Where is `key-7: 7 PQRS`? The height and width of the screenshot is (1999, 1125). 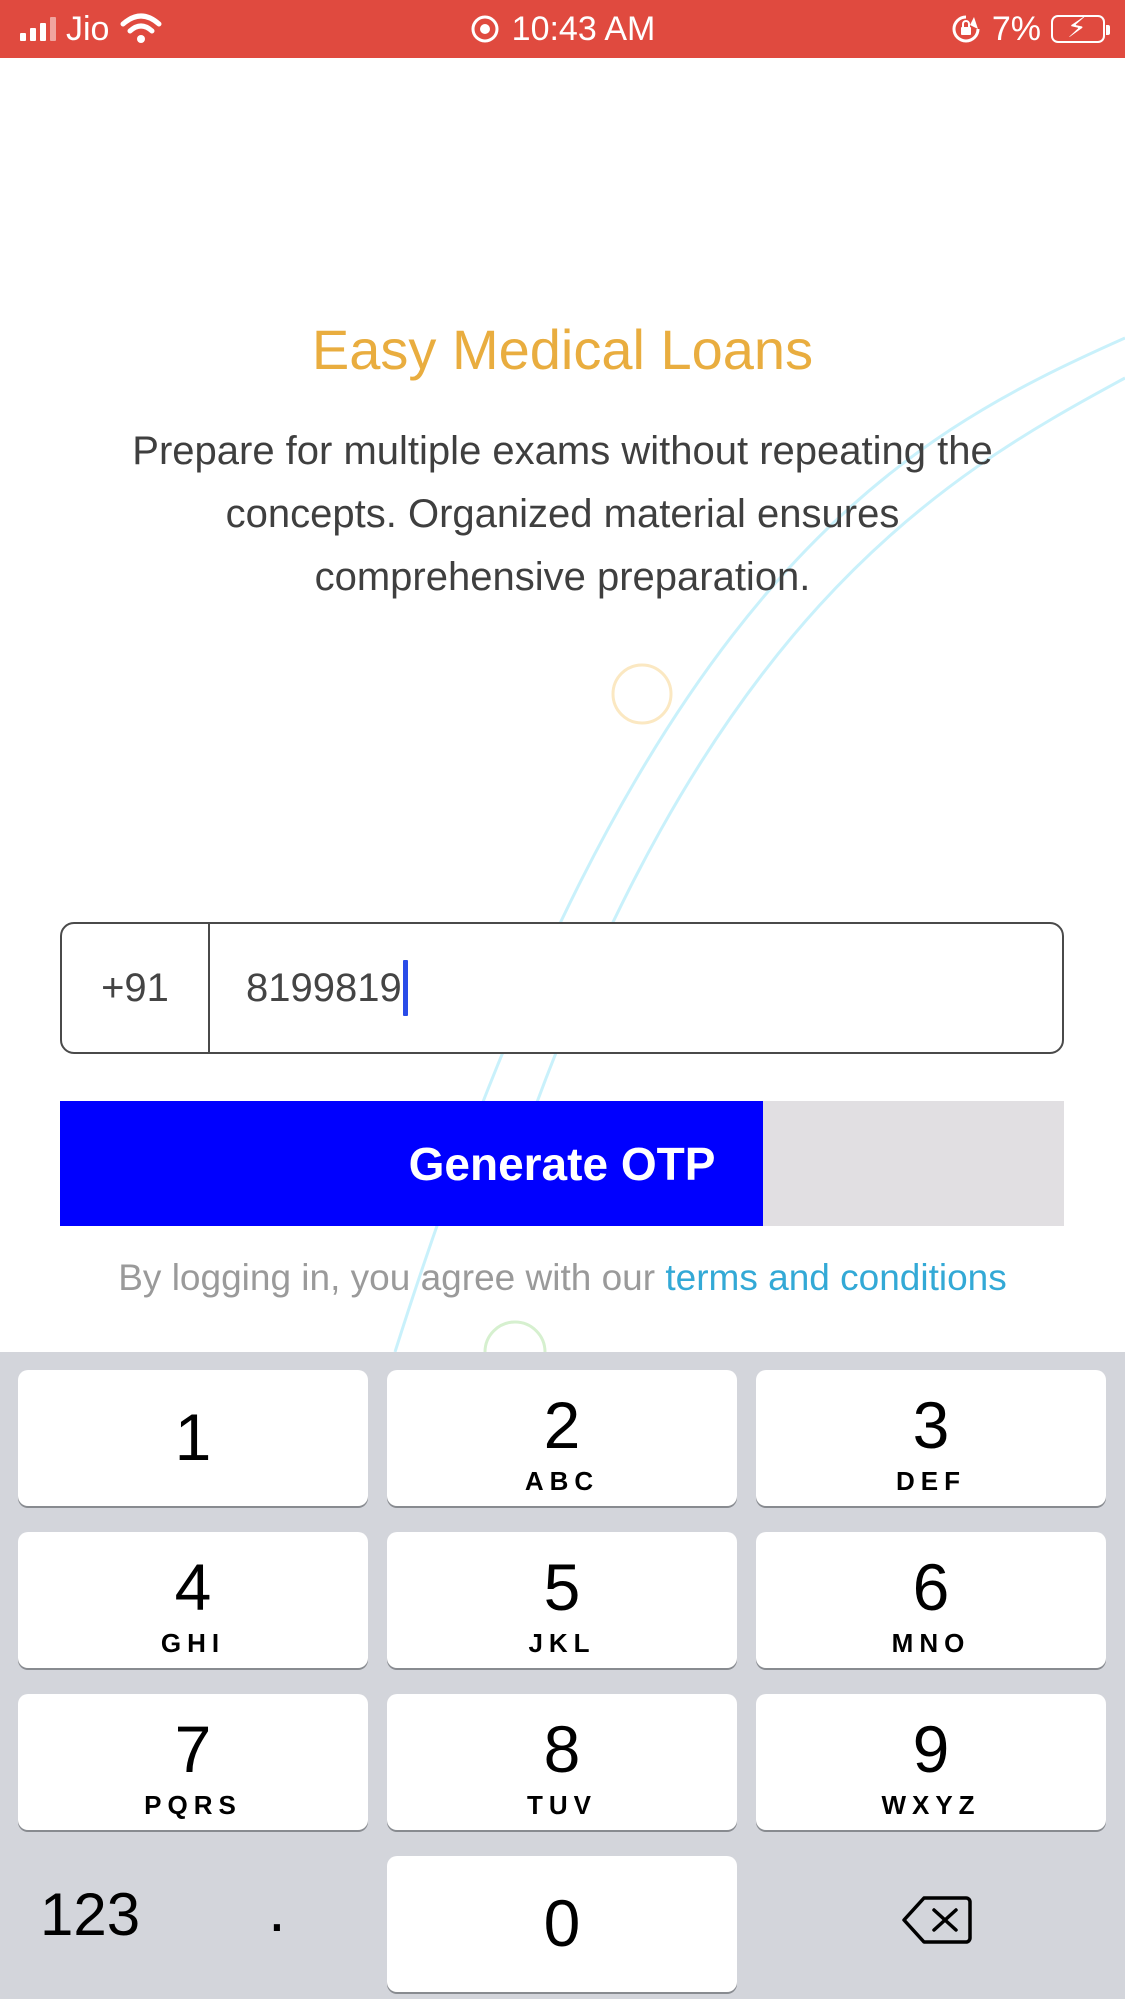 key-7: 7 PQRS is located at coordinates (193, 1762).